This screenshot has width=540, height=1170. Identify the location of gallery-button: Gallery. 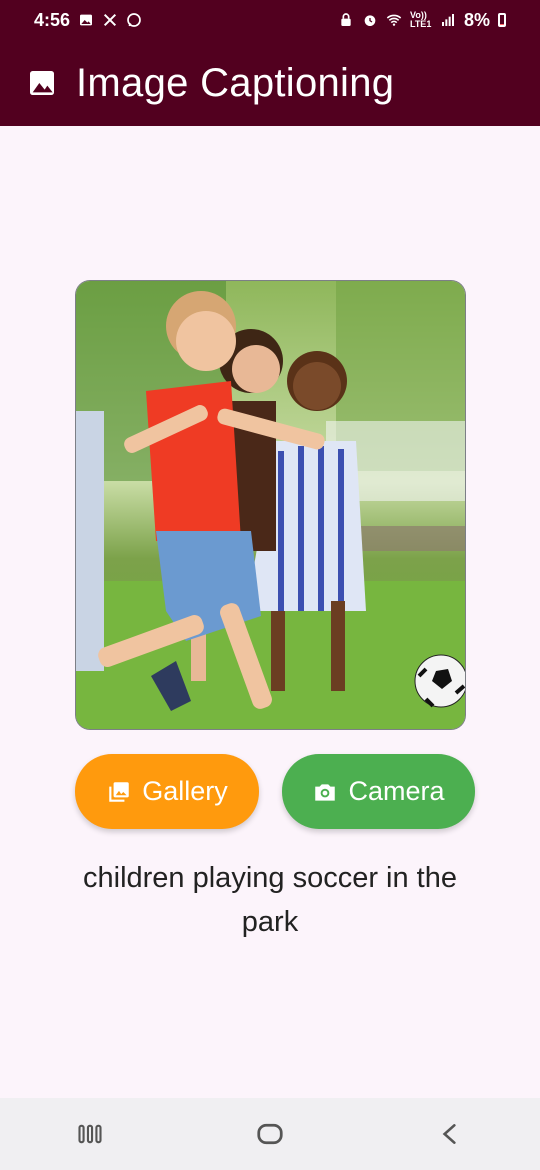
(167, 791).